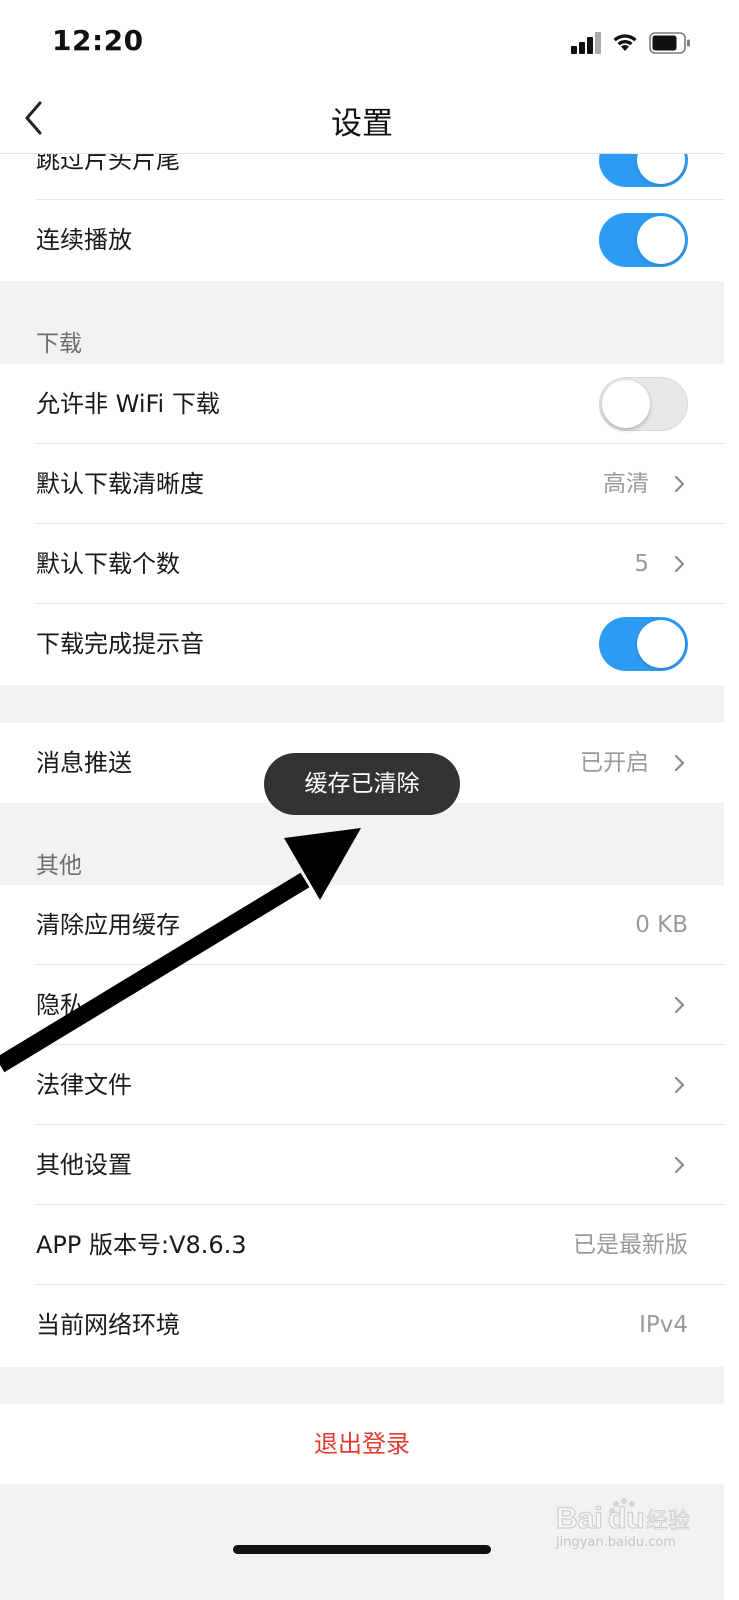  What do you see at coordinates (731, 800) in the screenshot?
I see `right-edge-strip` at bounding box center [731, 800].